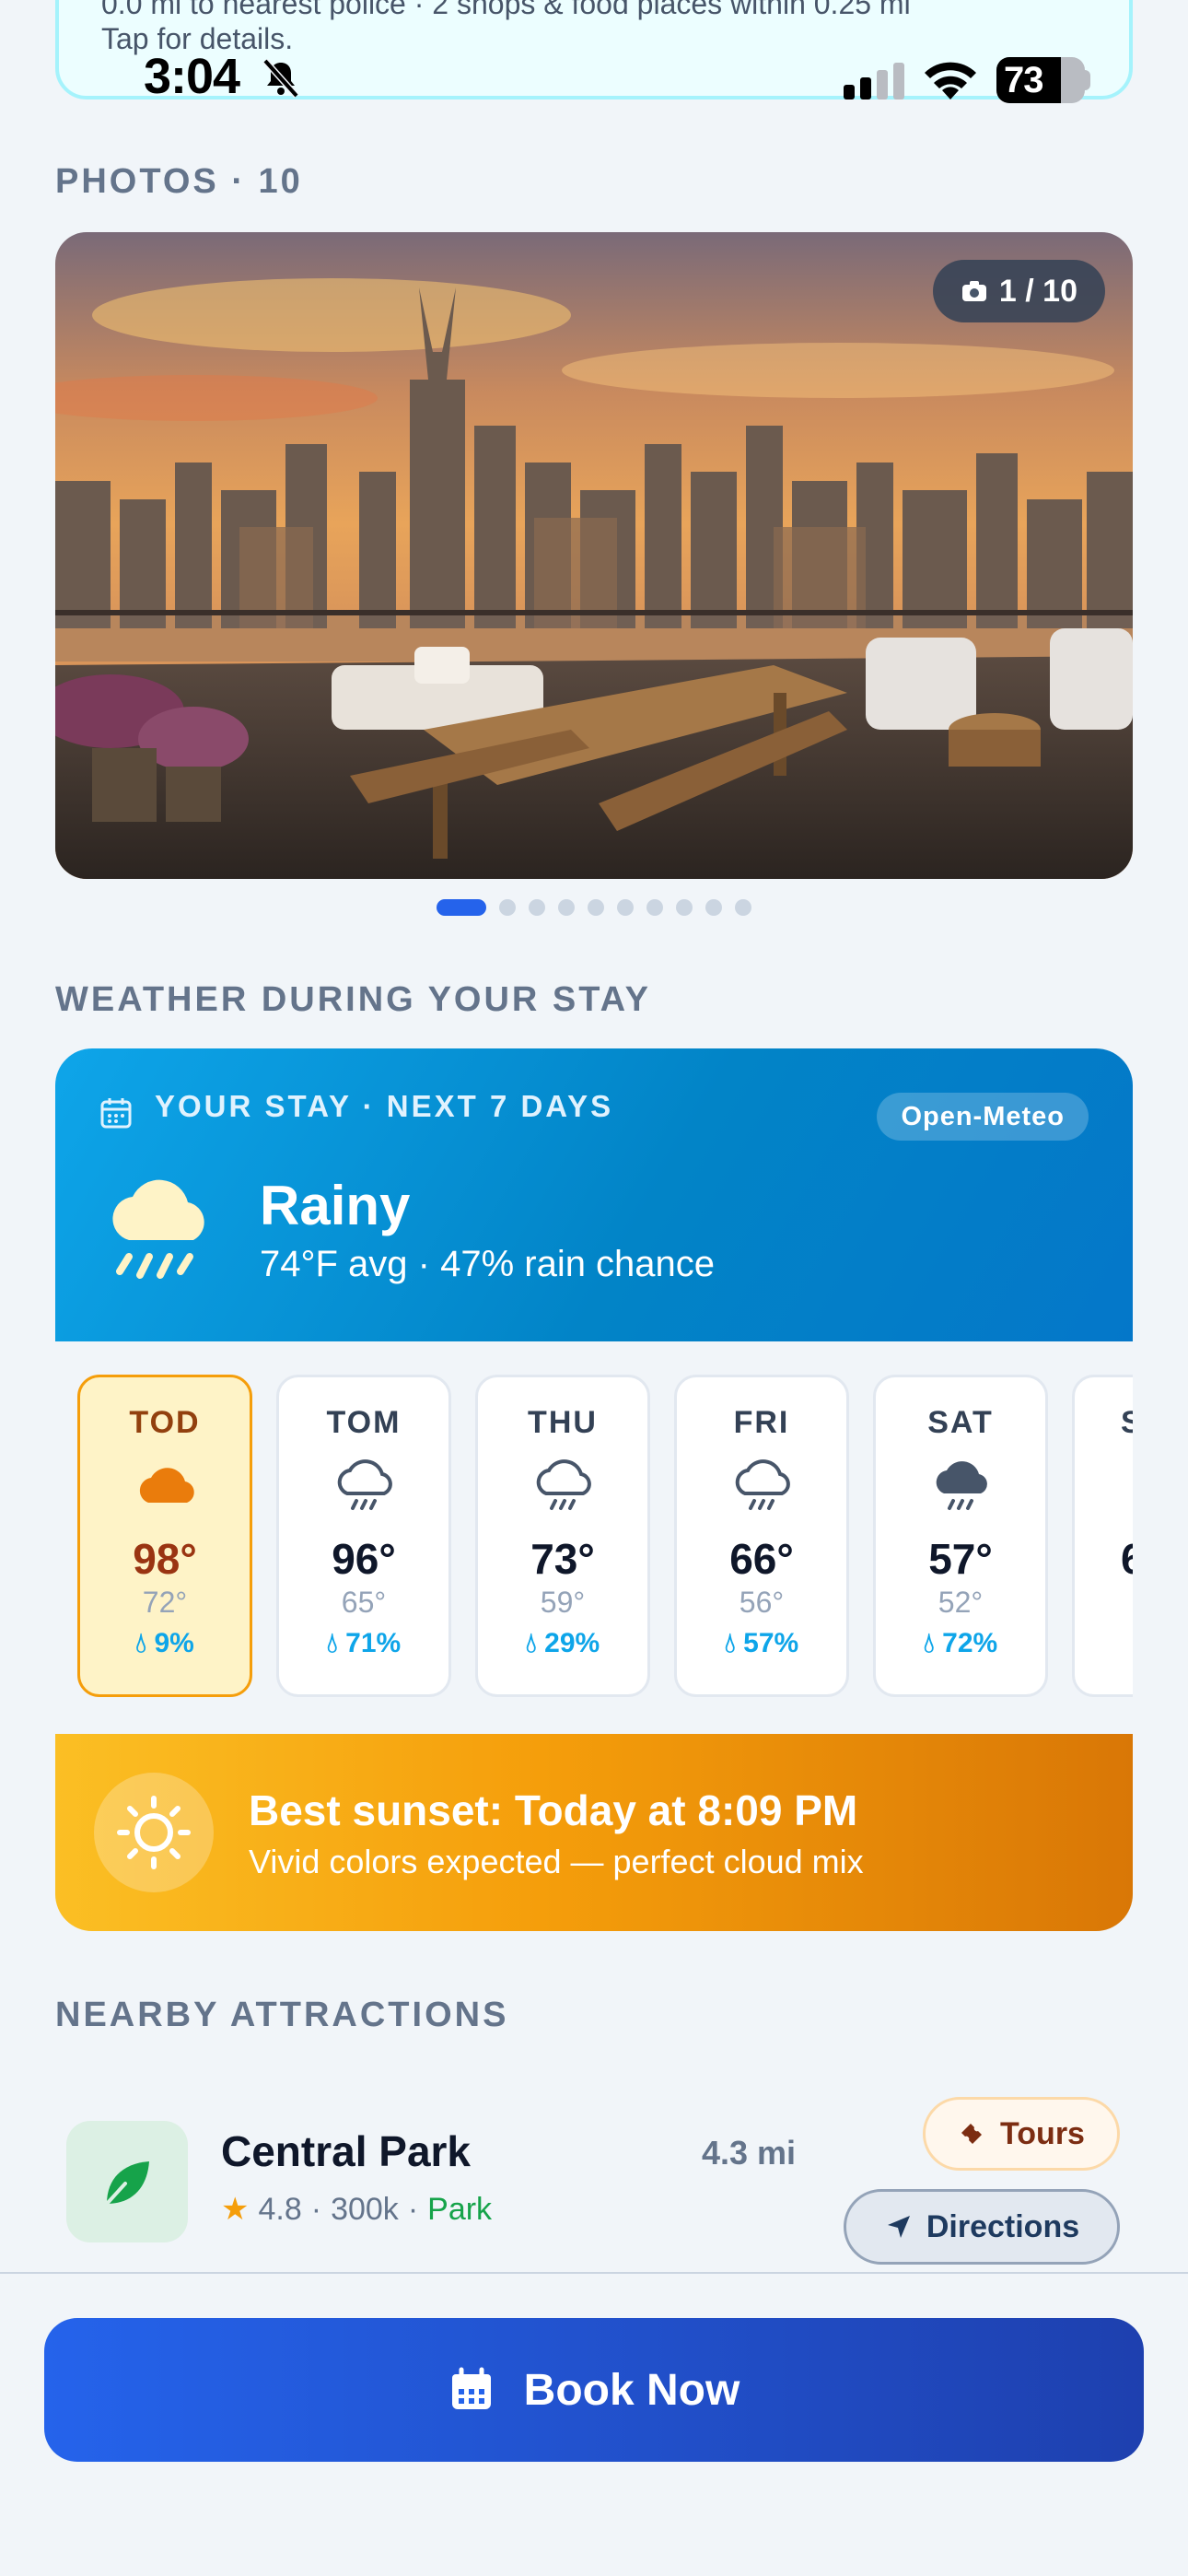 The width and height of the screenshot is (1188, 2576). I want to click on day-precip: 💧︎ 29%, so click(562, 1643).